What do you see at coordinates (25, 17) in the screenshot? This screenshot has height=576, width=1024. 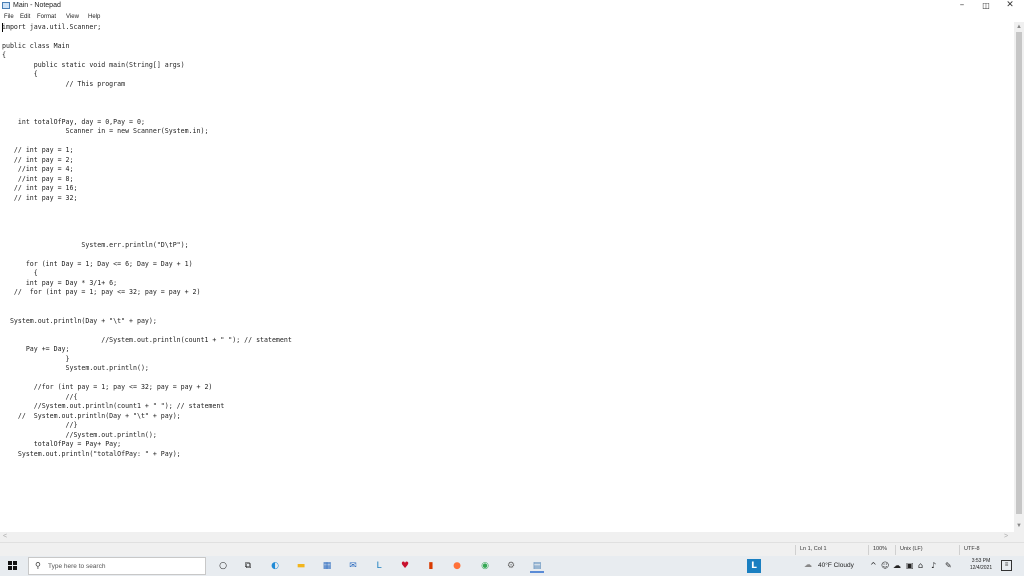 I see `menu-edit: Edit` at bounding box center [25, 17].